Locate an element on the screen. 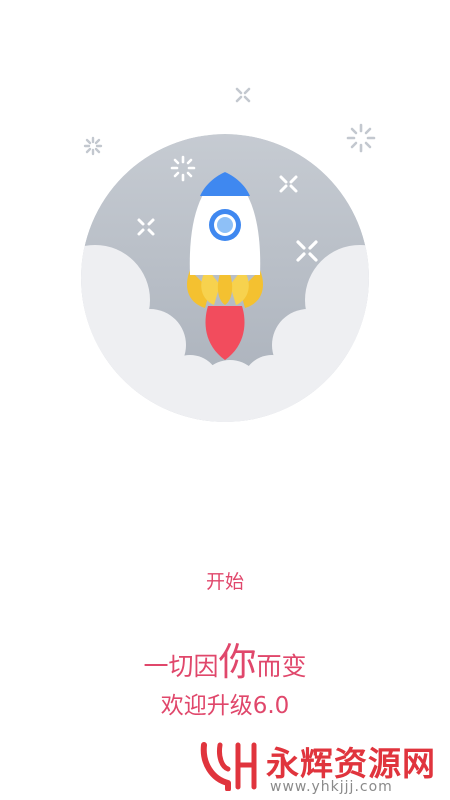  watermark: 永辉资源网 www.yhkjjj.com is located at coordinates (318, 765).